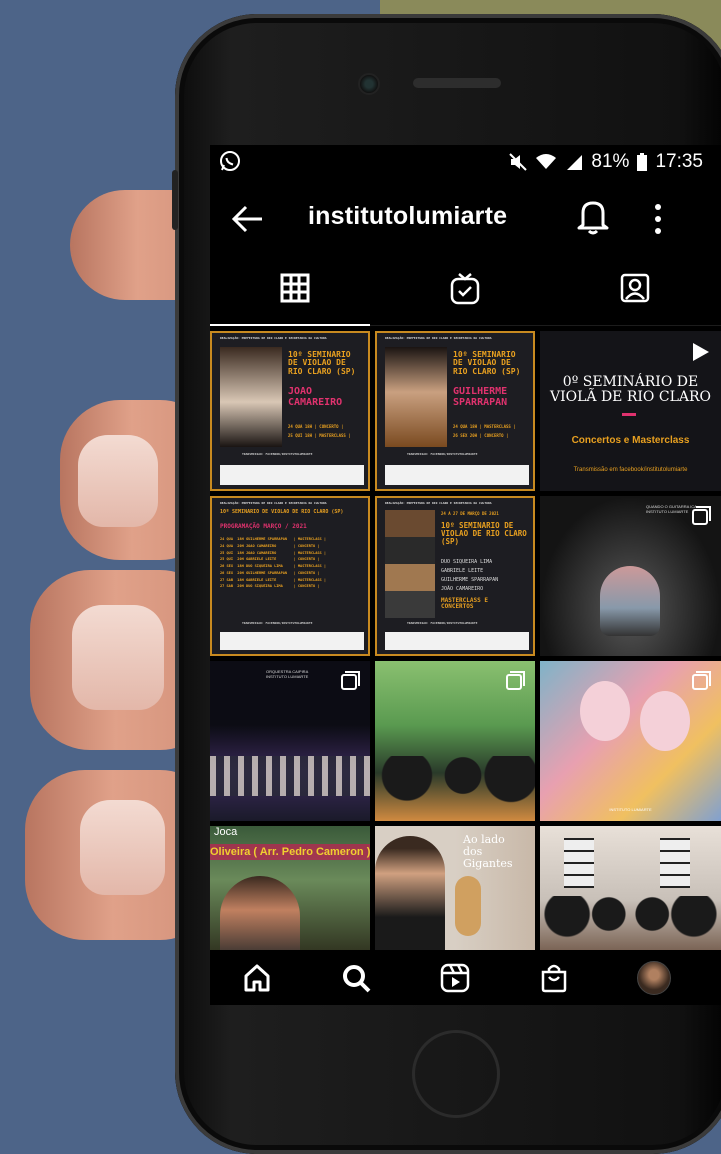  I want to click on post-tile: QUANDO O GUITARRA ICA INSTITUTO LUMIARTE, so click(630, 576).